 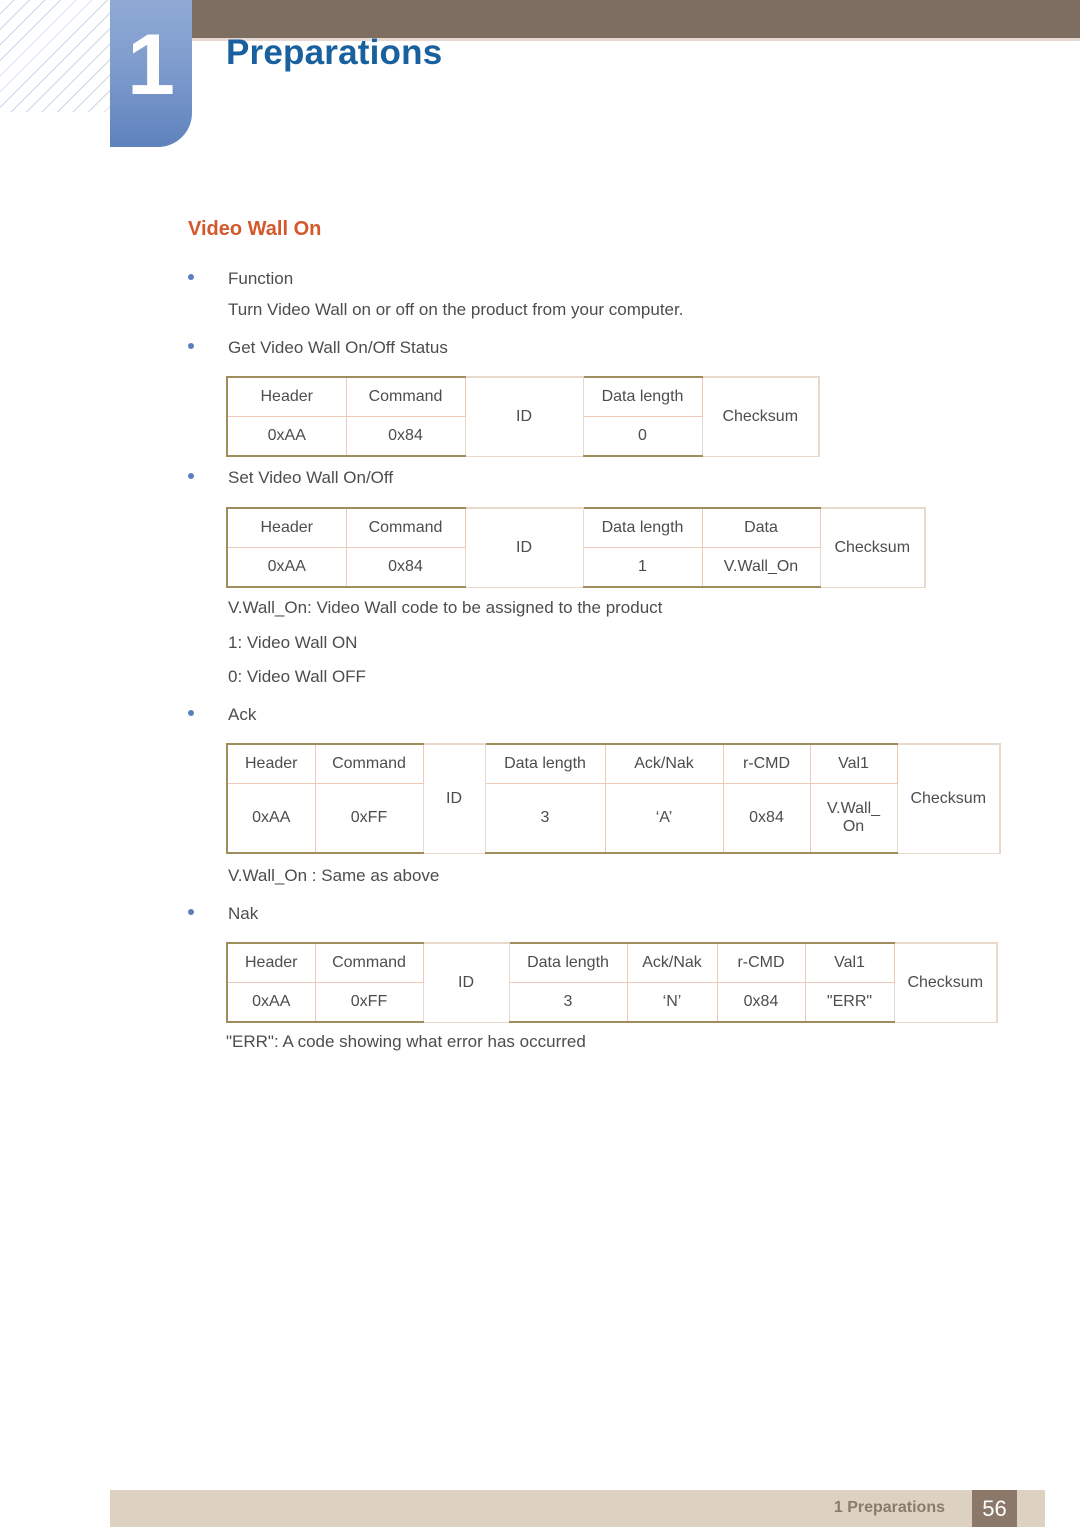 What do you see at coordinates (672, 1002) in the screenshot?
I see `cell-value-ack-nak: ‘N’` at bounding box center [672, 1002].